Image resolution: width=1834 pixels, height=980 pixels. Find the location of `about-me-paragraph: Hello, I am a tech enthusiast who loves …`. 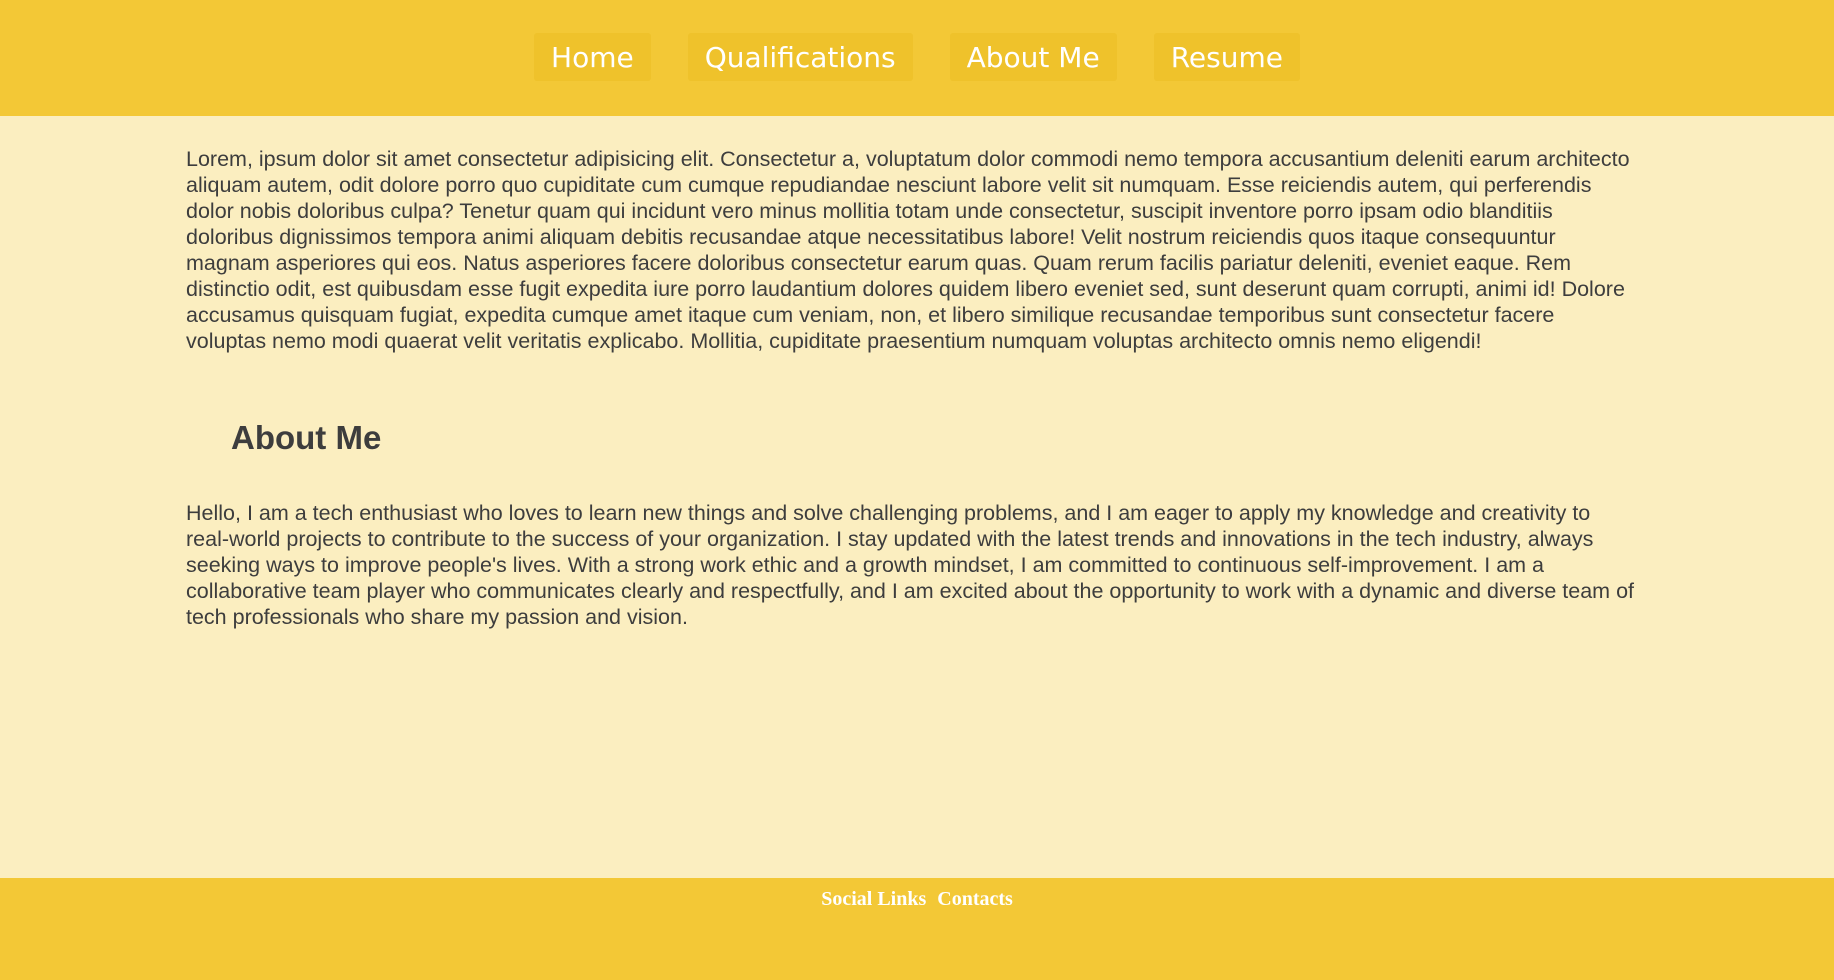

about-me-paragraph: Hello, I am a tech enthusiast who loves … is located at coordinates (910, 565).